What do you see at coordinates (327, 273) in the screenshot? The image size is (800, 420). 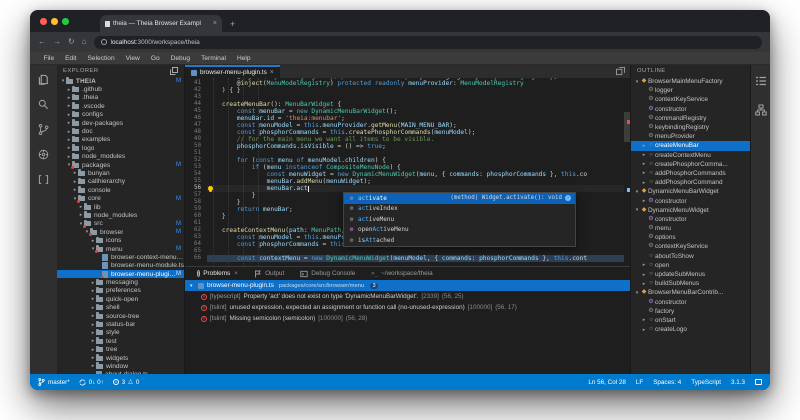 I see `panel-tab-debug-console: Debug Console` at bounding box center [327, 273].